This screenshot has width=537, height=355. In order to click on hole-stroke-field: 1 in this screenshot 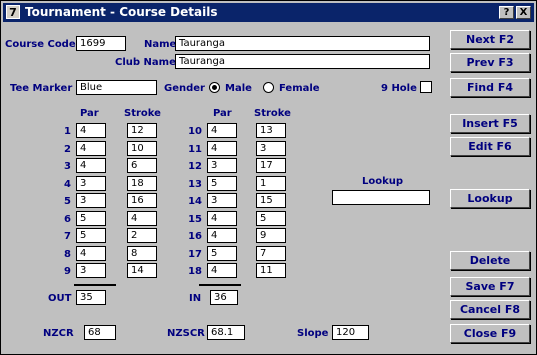, I will do `click(271, 183)`.